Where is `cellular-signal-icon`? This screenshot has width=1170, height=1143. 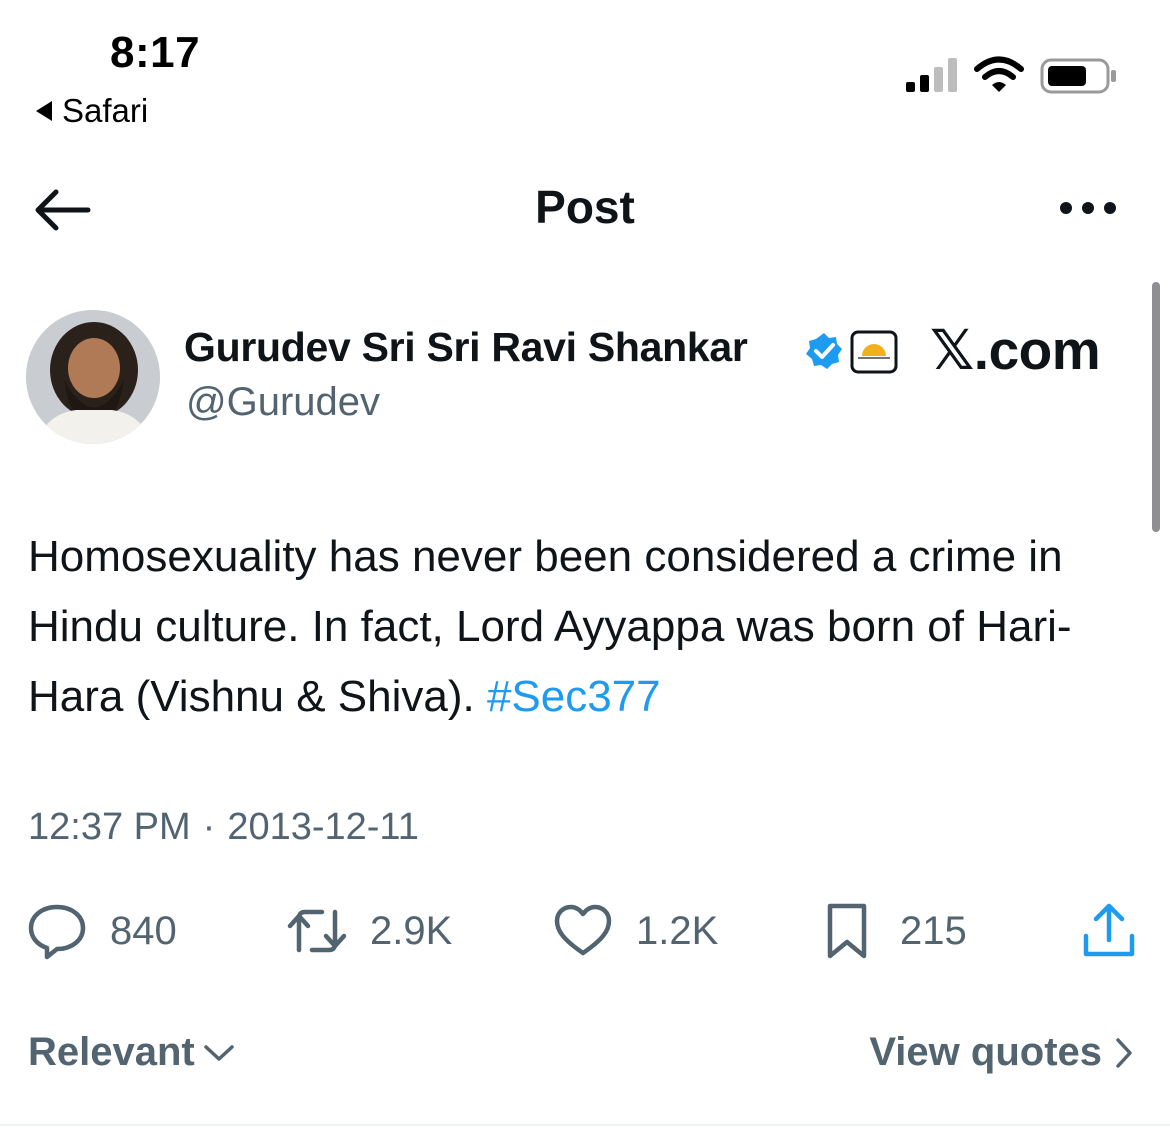 cellular-signal-icon is located at coordinates (931, 75).